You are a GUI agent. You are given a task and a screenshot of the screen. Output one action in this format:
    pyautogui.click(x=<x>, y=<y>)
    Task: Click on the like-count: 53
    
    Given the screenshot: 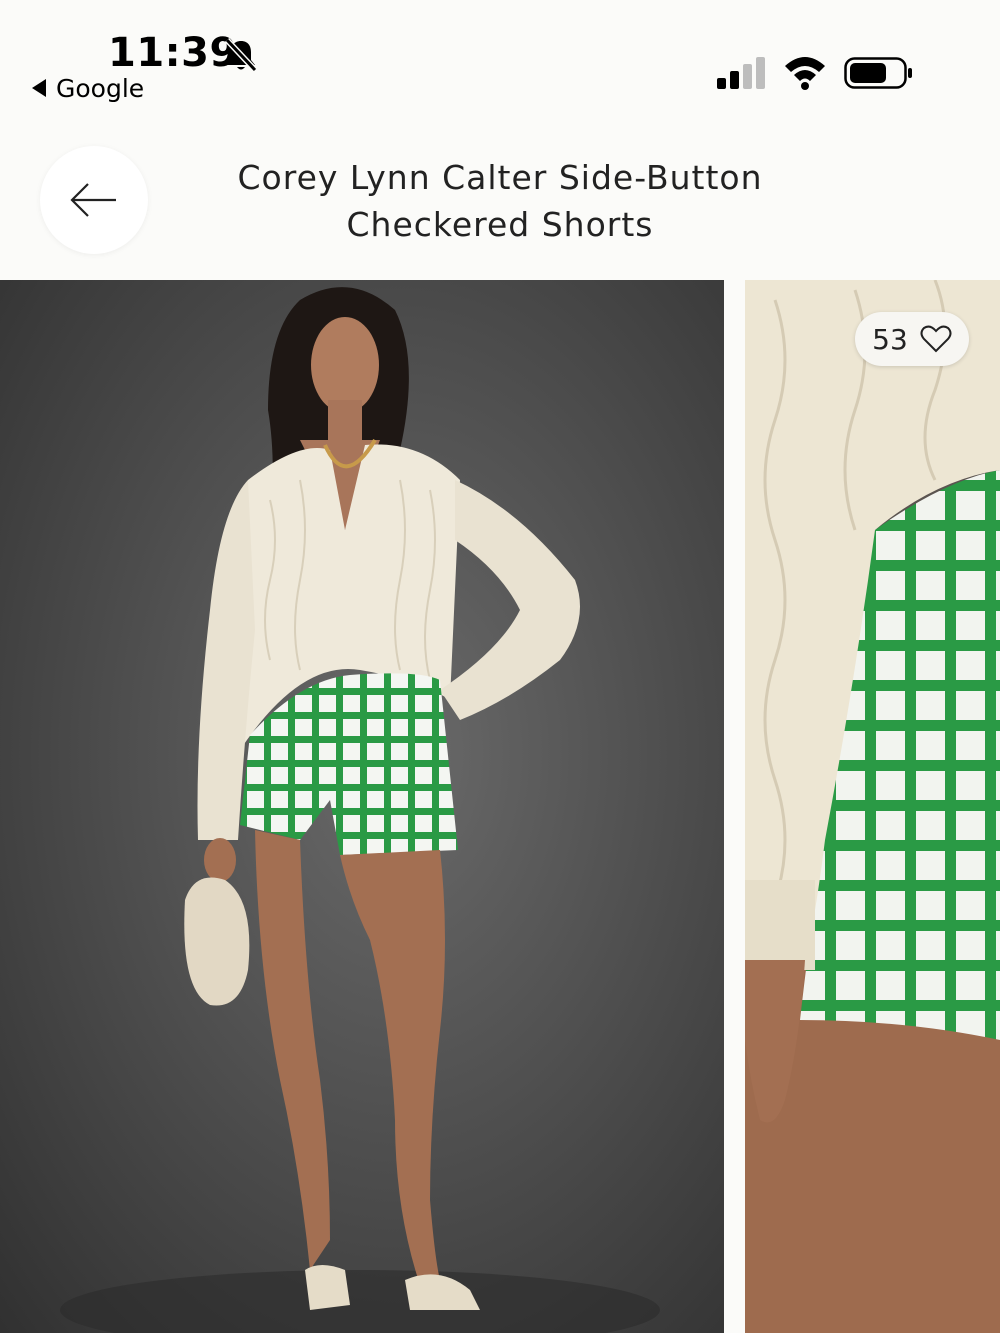 What is the action you would take?
    pyautogui.click(x=890, y=339)
    